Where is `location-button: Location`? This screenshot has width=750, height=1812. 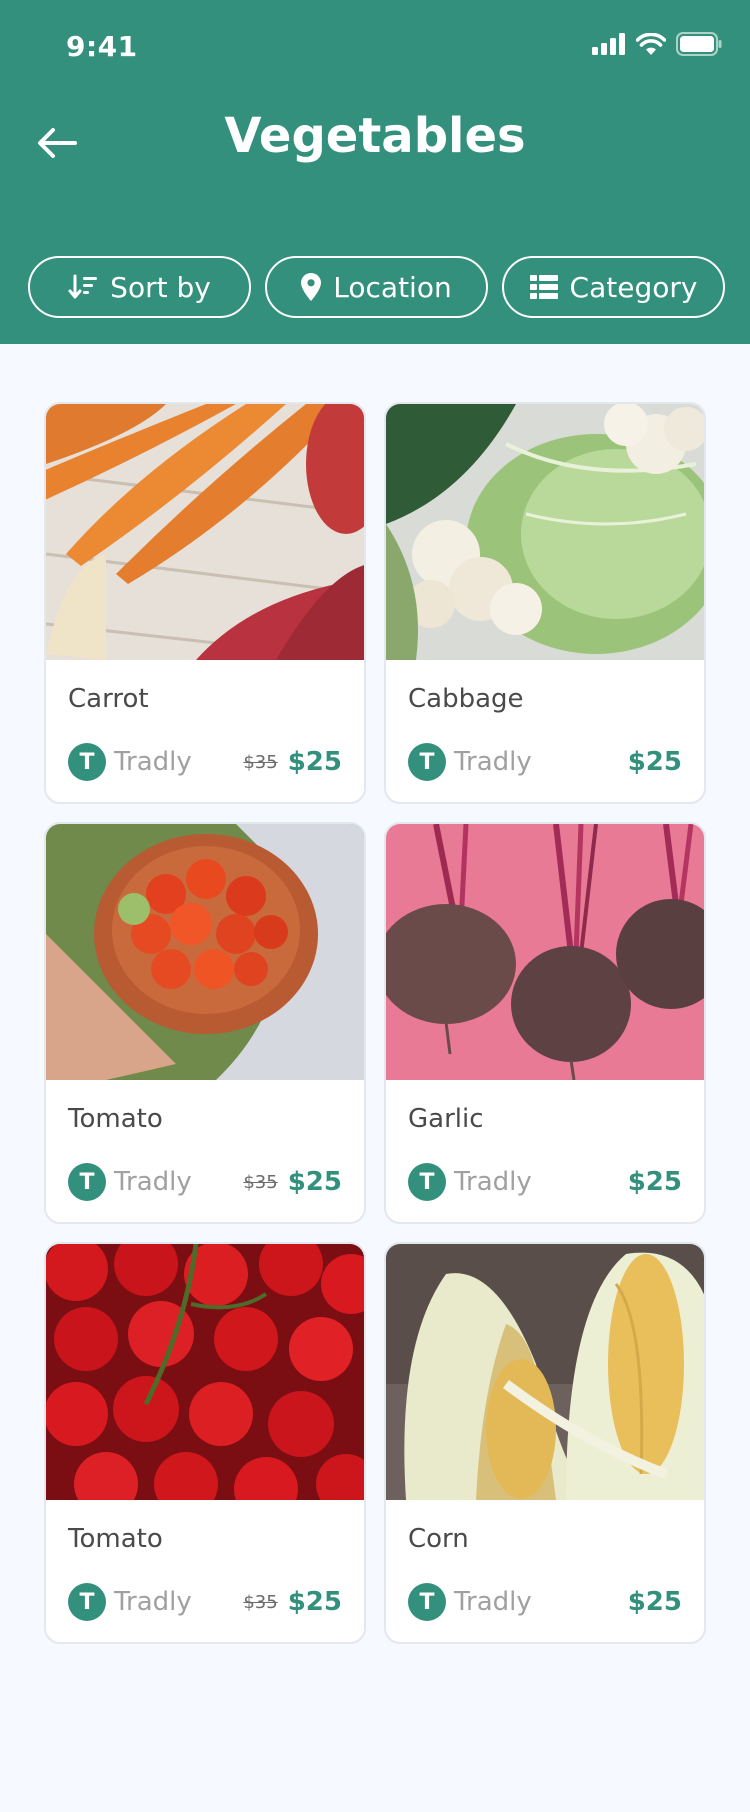
location-button: Location is located at coordinates (376, 287).